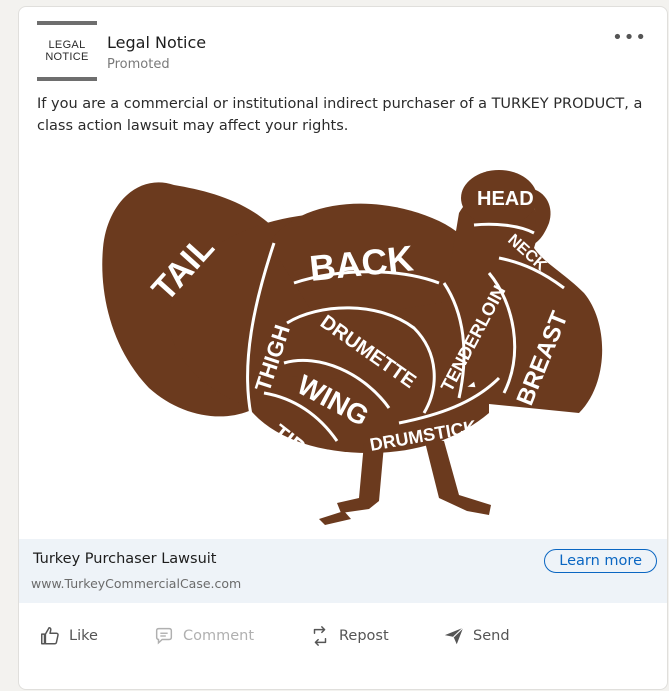 The height and width of the screenshot is (691, 669). I want to click on post-actions-bar: Like Comment Repost Send, so click(343, 637).